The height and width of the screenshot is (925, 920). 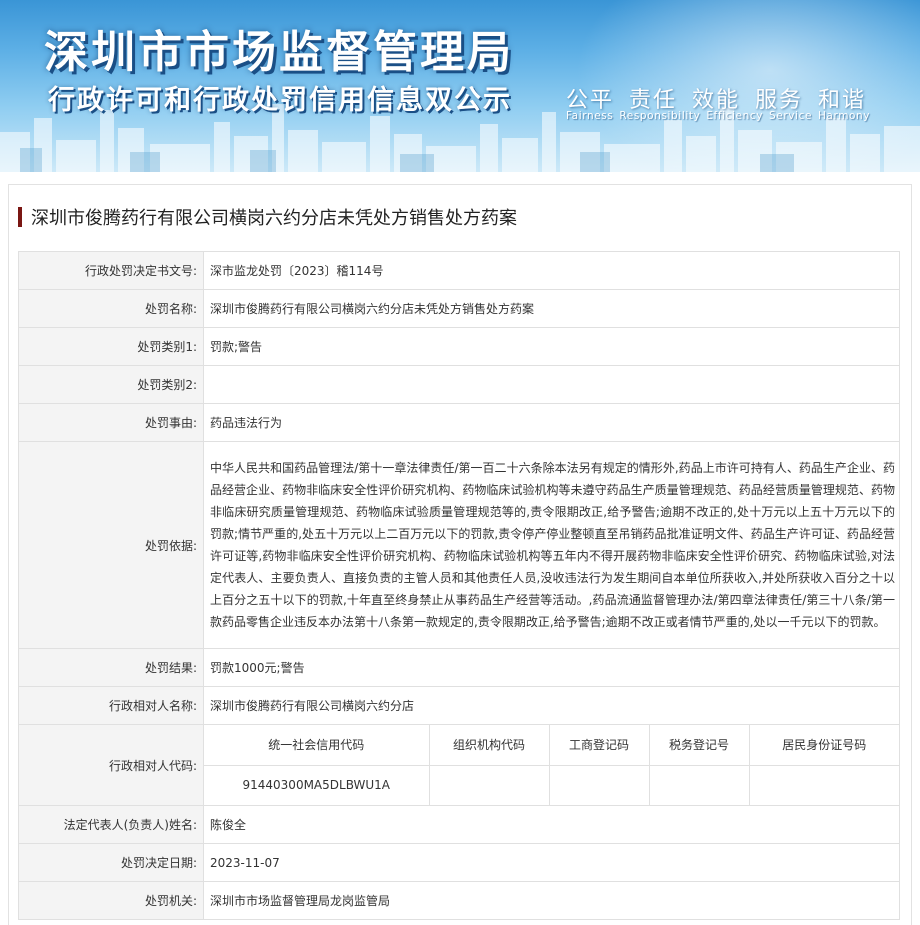 What do you see at coordinates (699, 745) in the screenshot?
I see `code-header-tax: 税务登记号` at bounding box center [699, 745].